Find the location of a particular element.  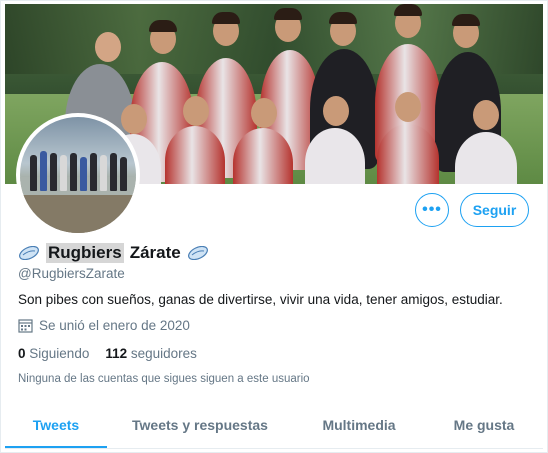

tab-tweets: Tweets is located at coordinates (56, 425).